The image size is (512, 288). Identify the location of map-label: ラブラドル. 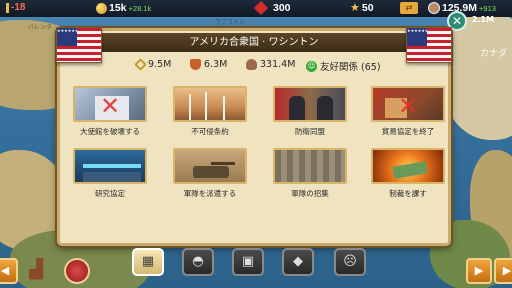
(230, 22).